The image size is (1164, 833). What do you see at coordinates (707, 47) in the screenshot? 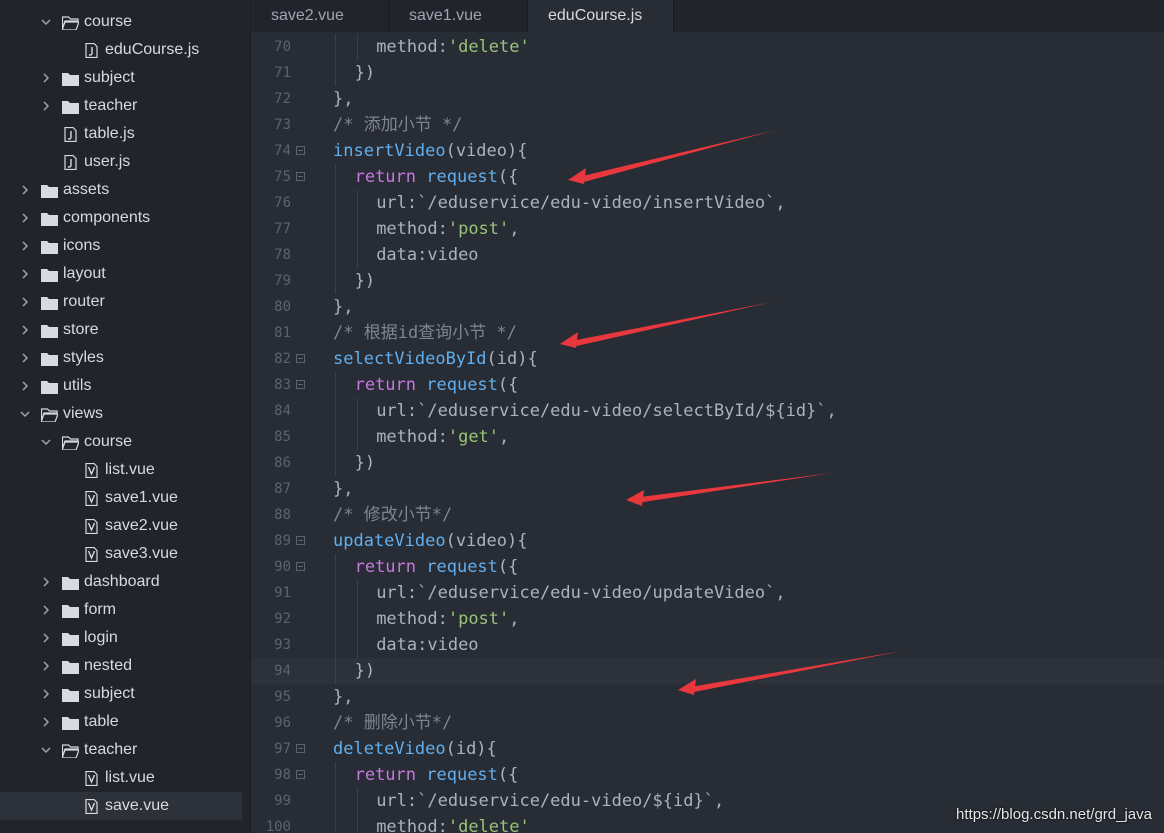
I see `code-line: 70 method:'delete'` at bounding box center [707, 47].